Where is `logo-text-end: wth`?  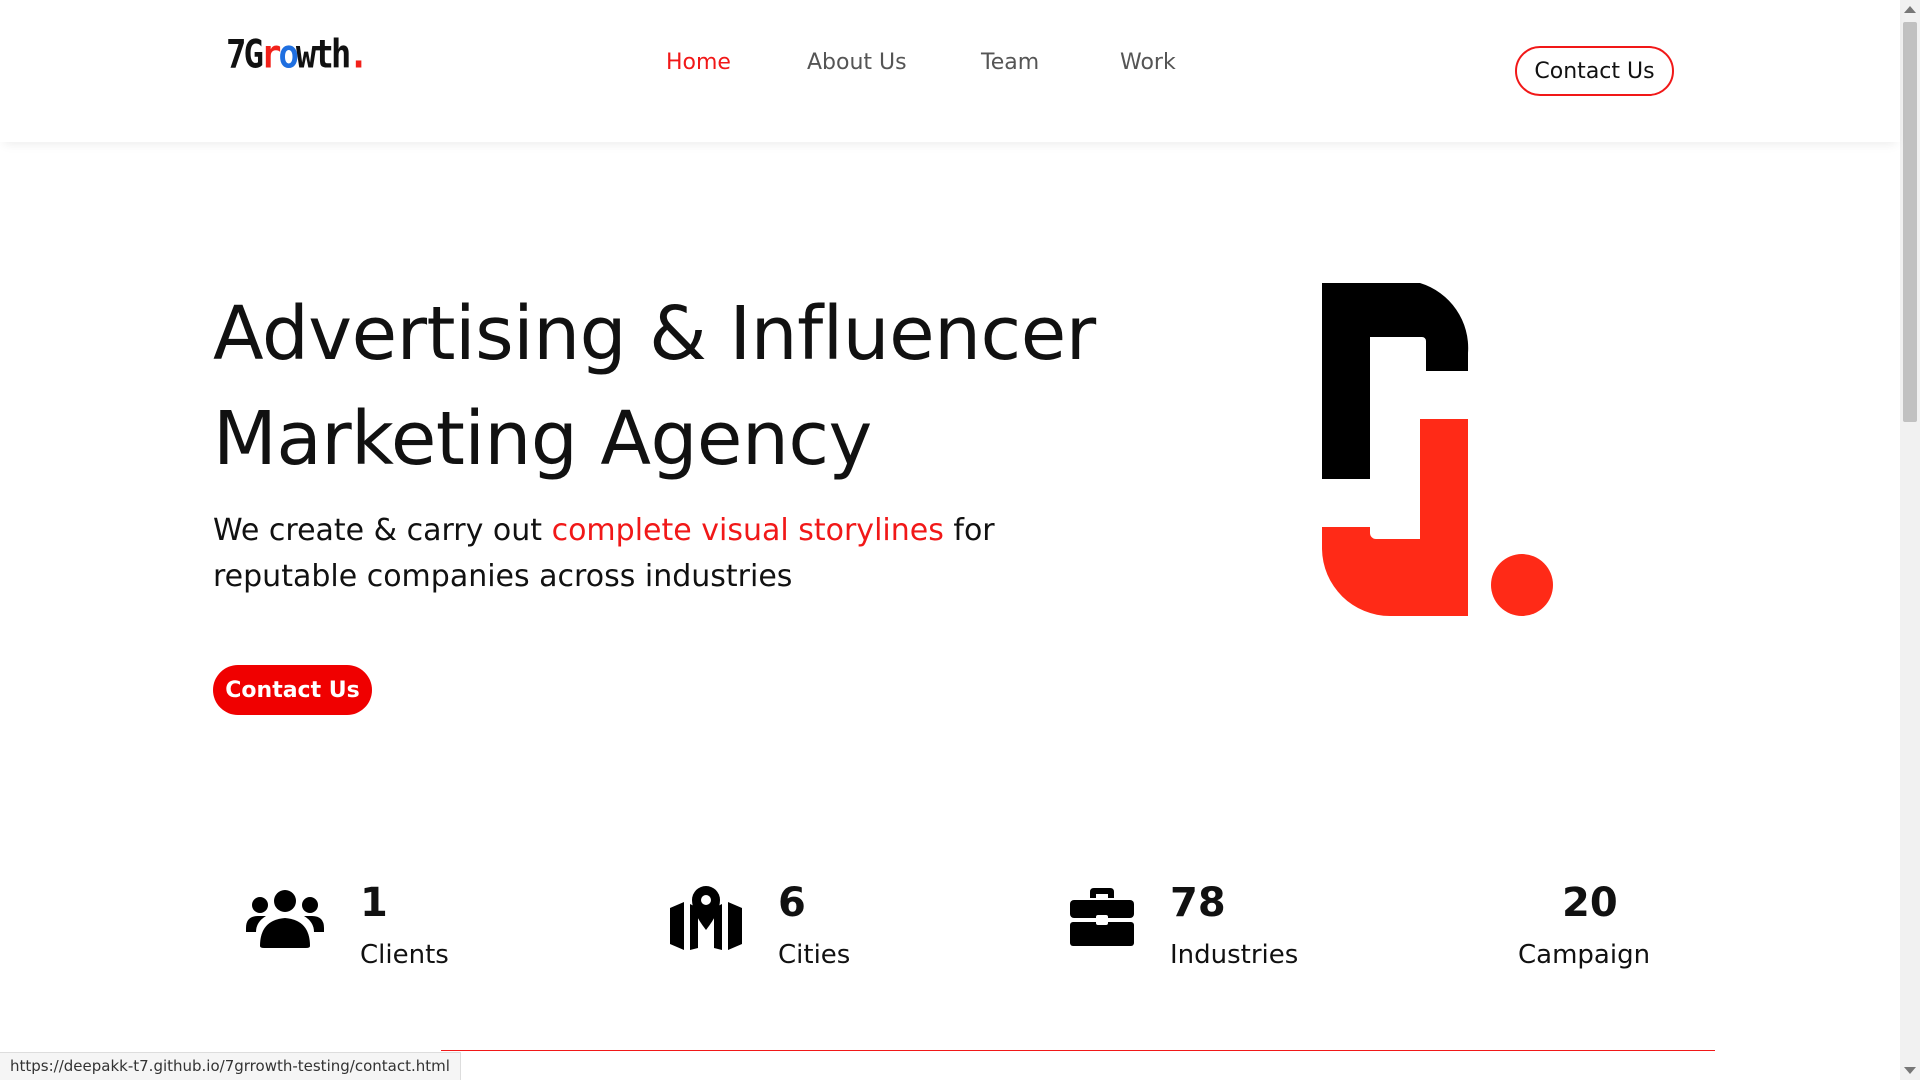 logo-text-end: wth is located at coordinates (323, 55).